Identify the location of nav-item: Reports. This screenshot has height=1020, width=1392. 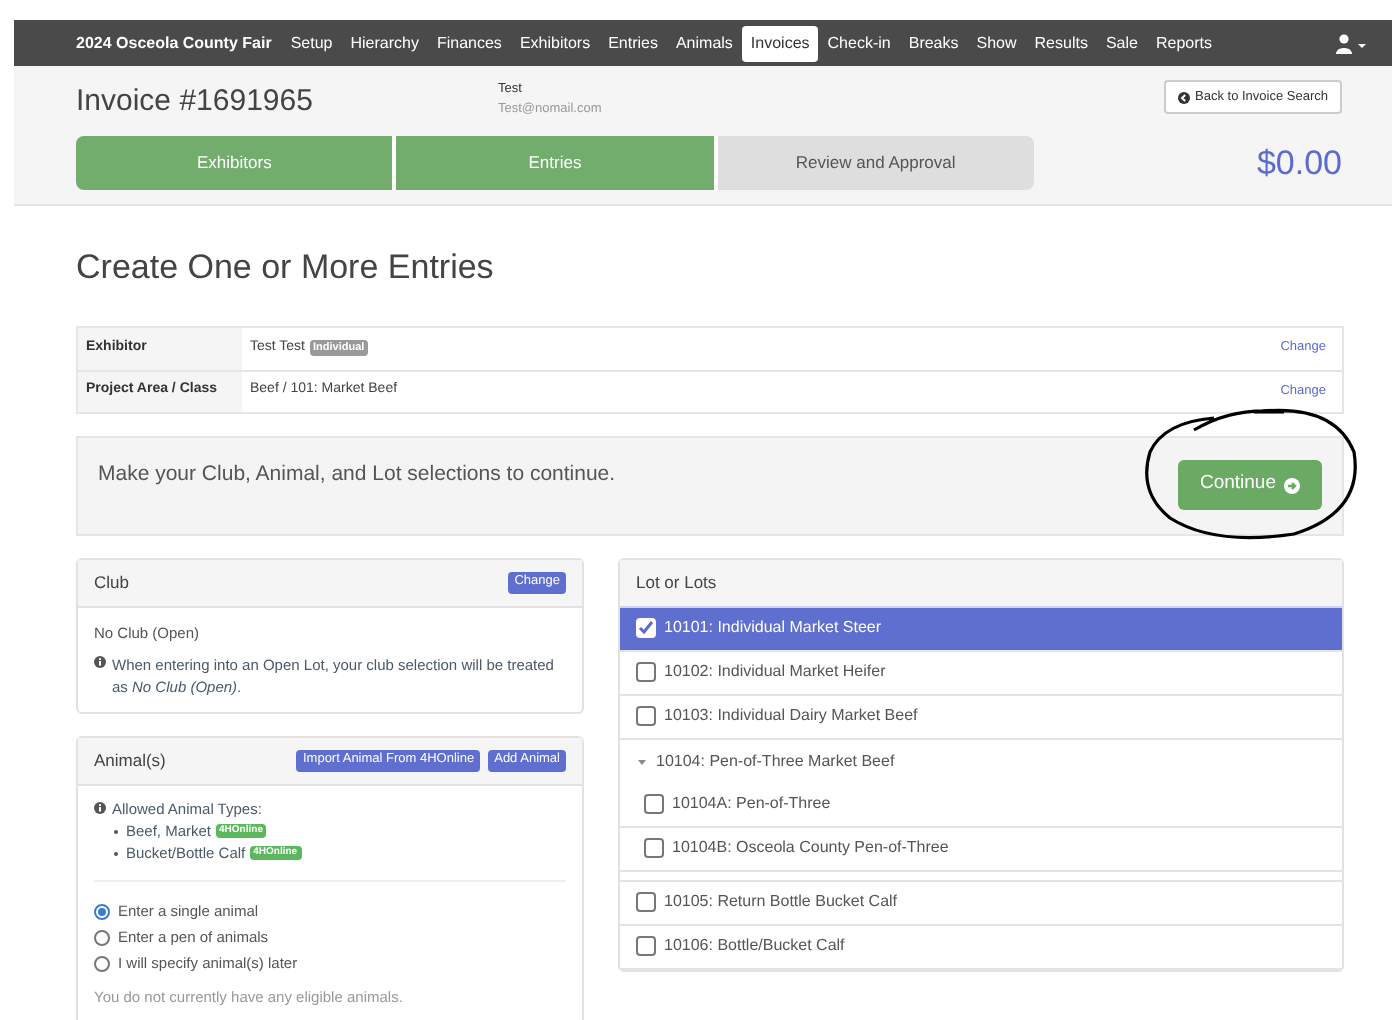
(1183, 43).